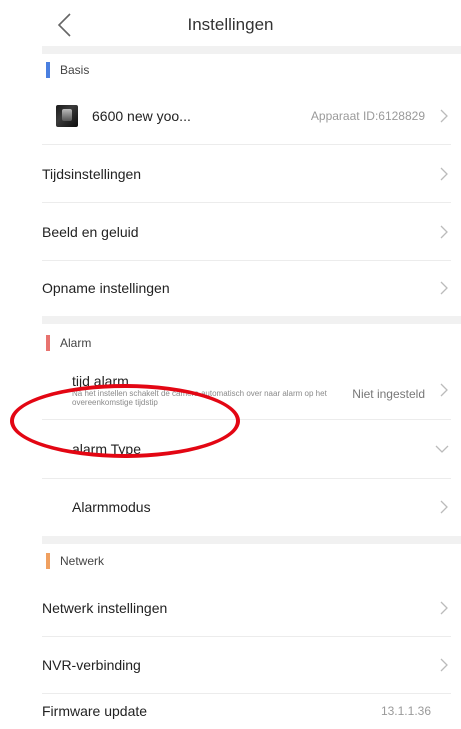 This screenshot has height=729, width=461. Describe the element at coordinates (76, 343) in the screenshot. I see `section-label-alarm: Alarm` at that location.